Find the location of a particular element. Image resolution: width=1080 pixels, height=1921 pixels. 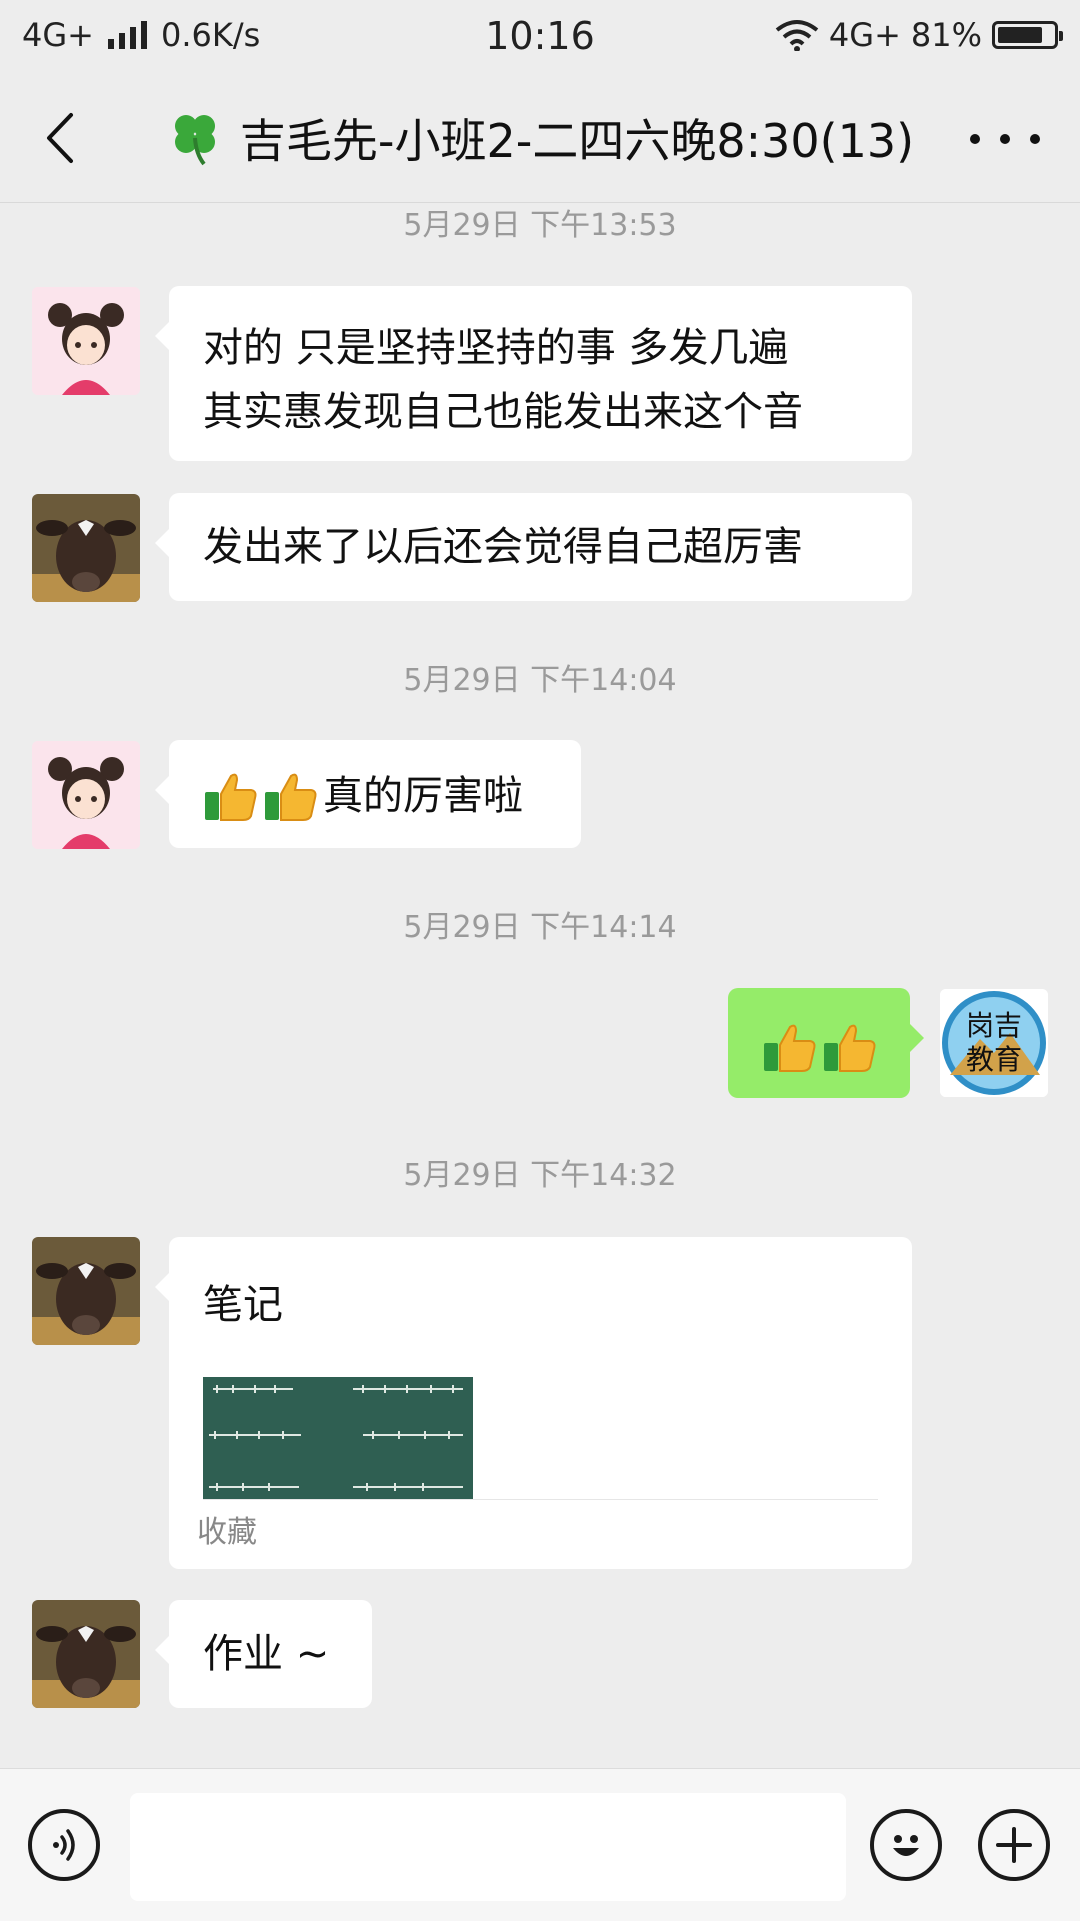

plus-icon is located at coordinates (1014, 1845).